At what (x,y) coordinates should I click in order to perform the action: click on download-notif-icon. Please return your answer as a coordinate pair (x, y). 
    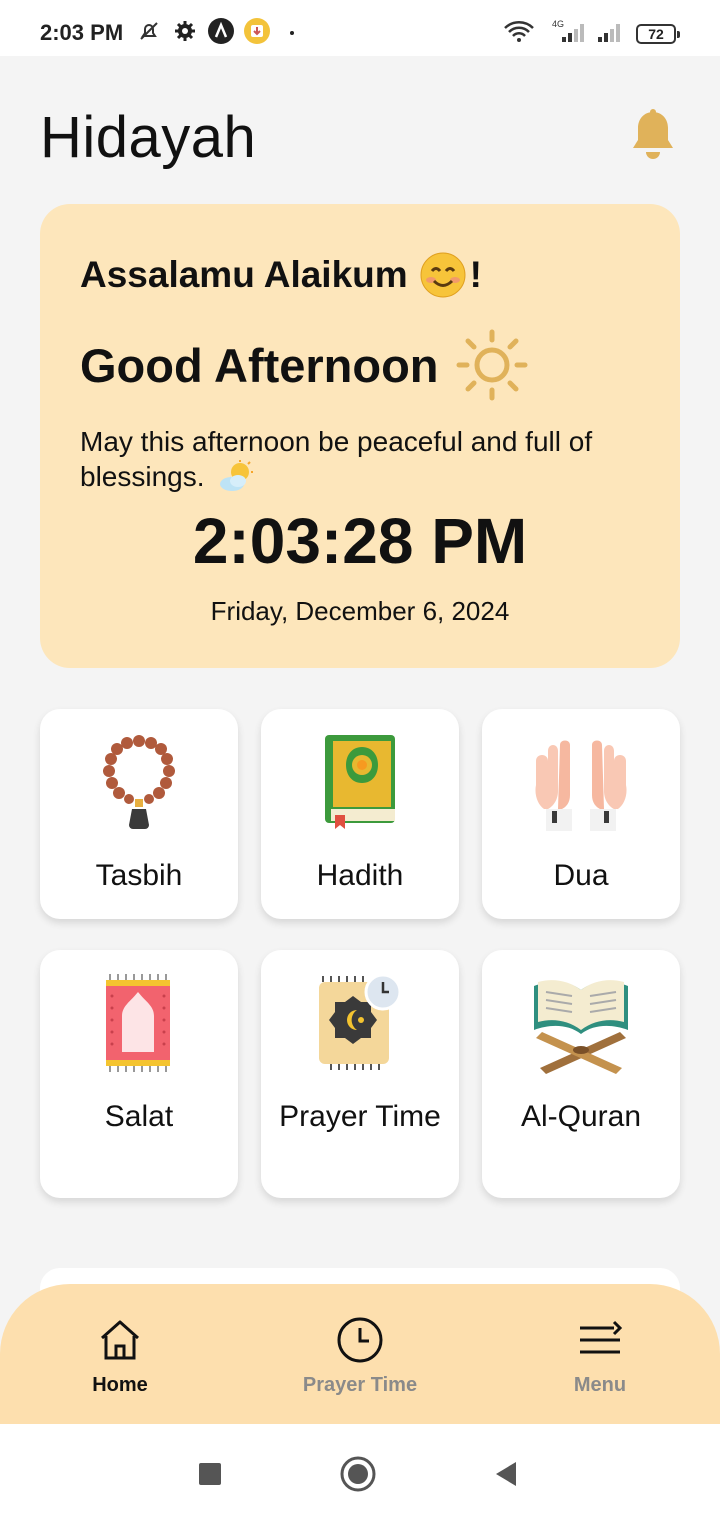
    Looking at the image, I should click on (257, 31).